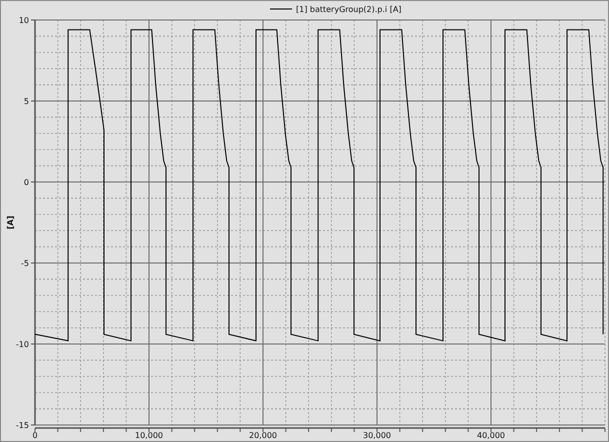 Image resolution: width=609 pixels, height=442 pixels. What do you see at coordinates (281, 9) in the screenshot?
I see `legend-line-icon` at bounding box center [281, 9].